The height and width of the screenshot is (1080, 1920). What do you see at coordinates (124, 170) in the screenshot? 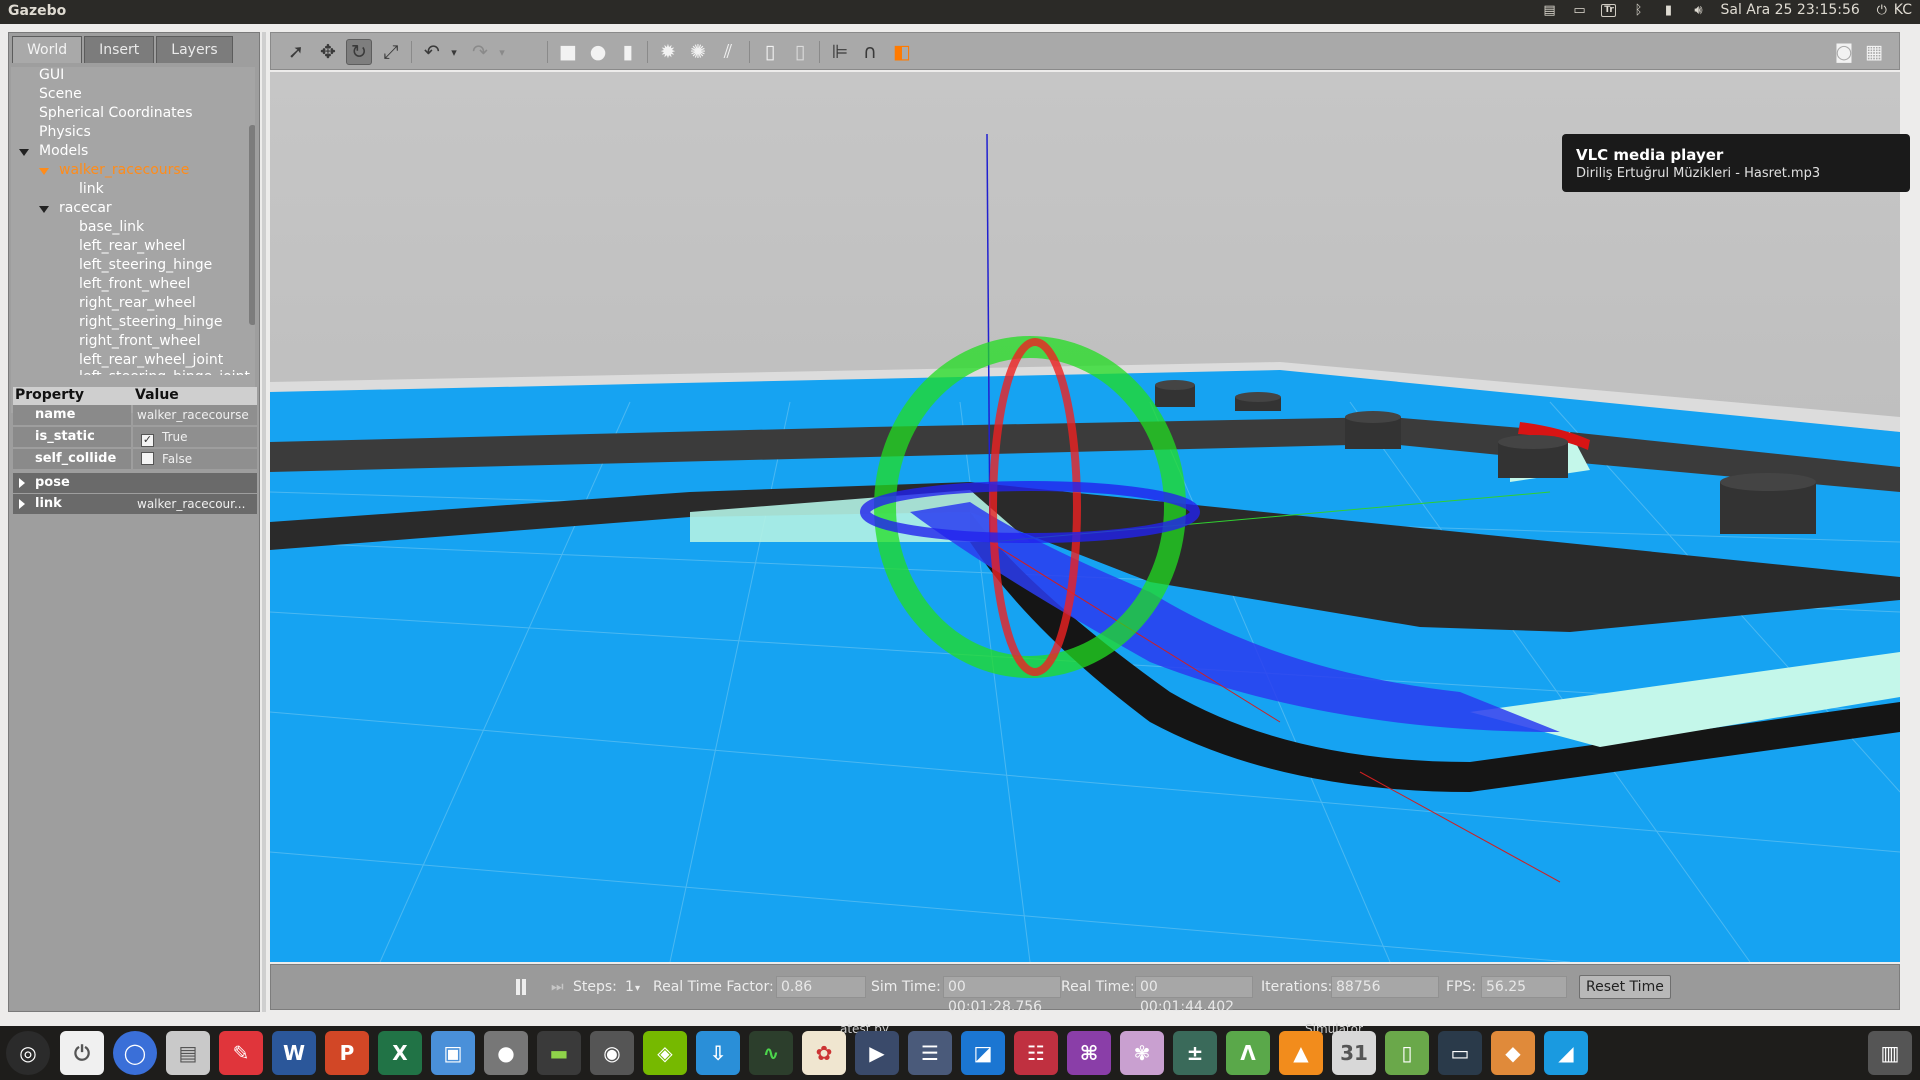
I see `tree-item-walker-racecourse: walker_racecourse` at bounding box center [124, 170].